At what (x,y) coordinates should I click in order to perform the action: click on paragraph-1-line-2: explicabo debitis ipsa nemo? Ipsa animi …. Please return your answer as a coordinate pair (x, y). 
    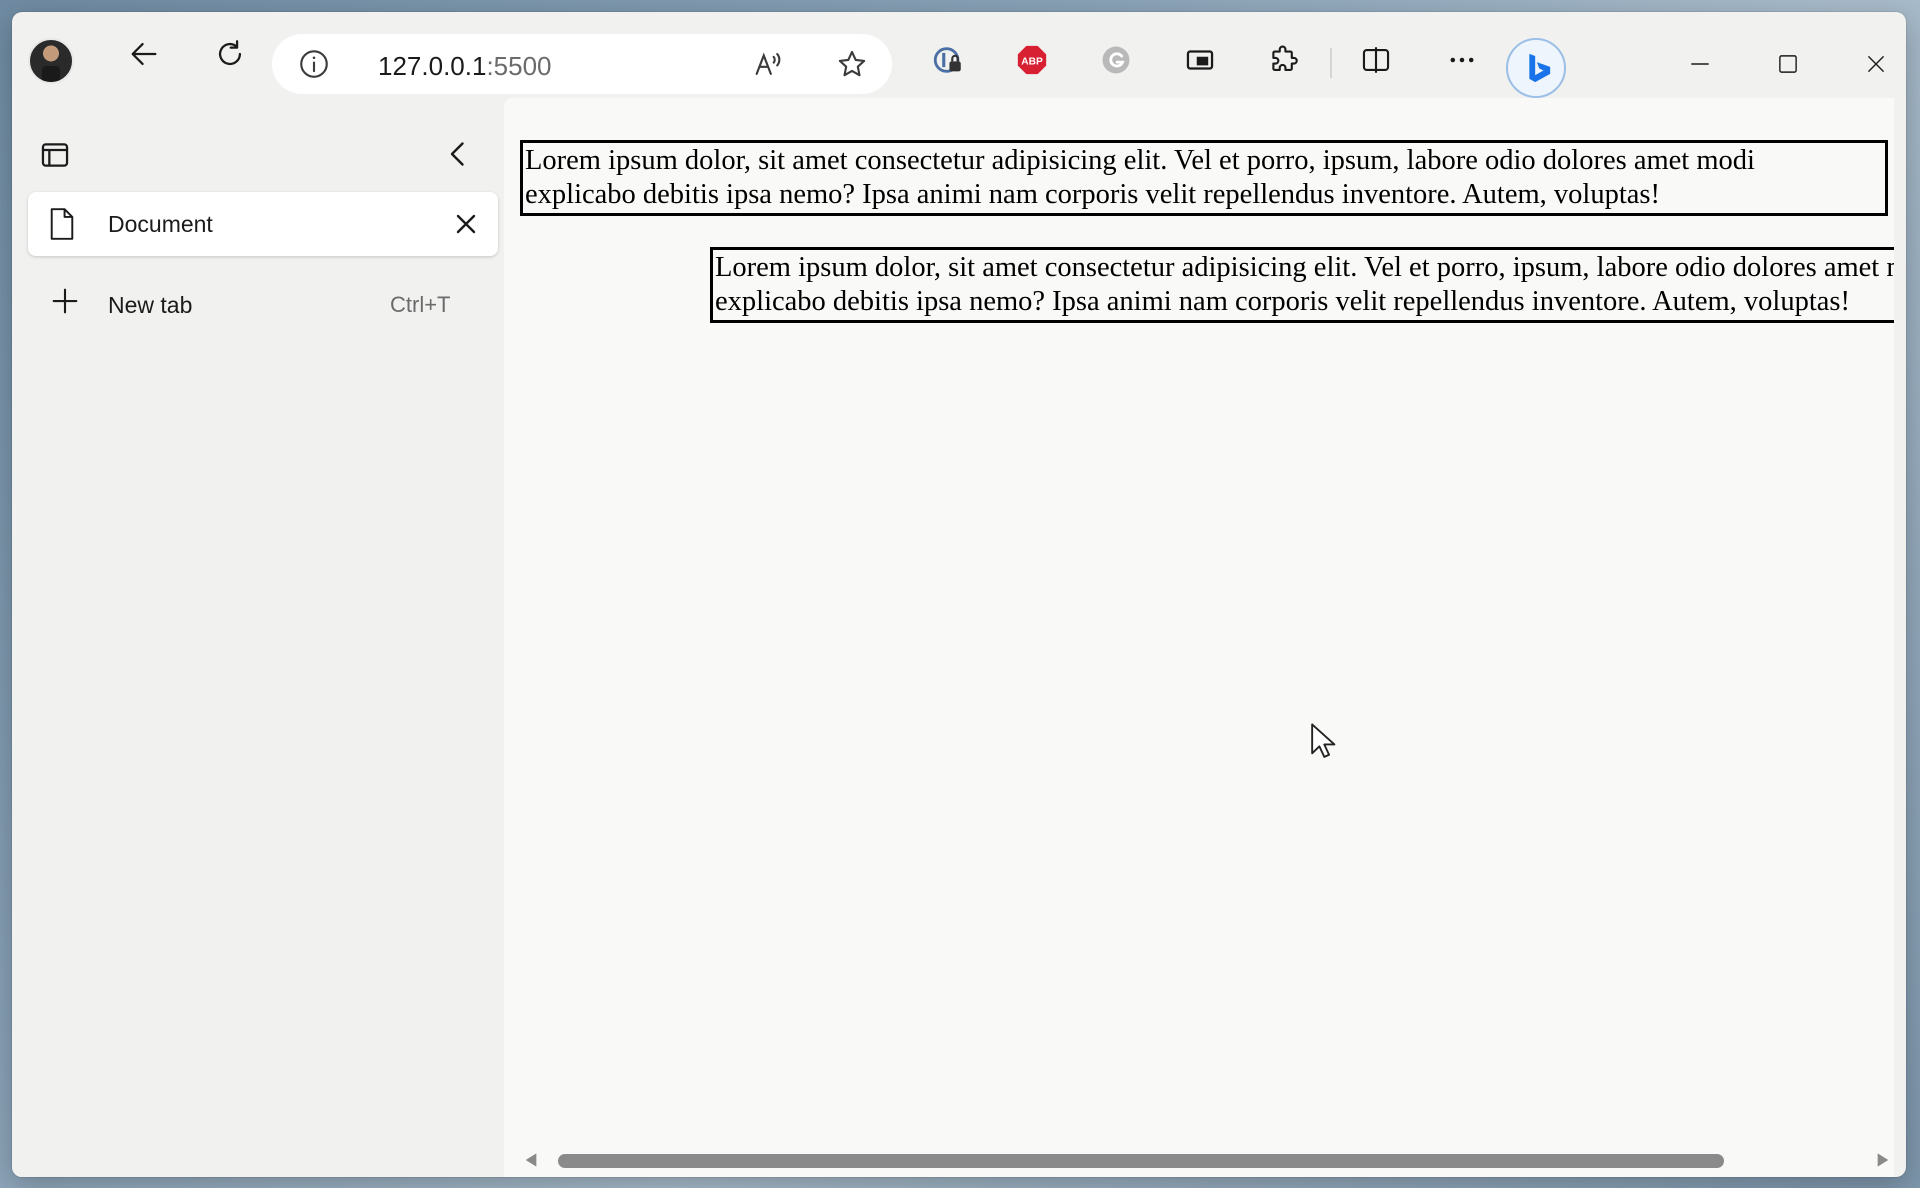
    Looking at the image, I should click on (1092, 194).